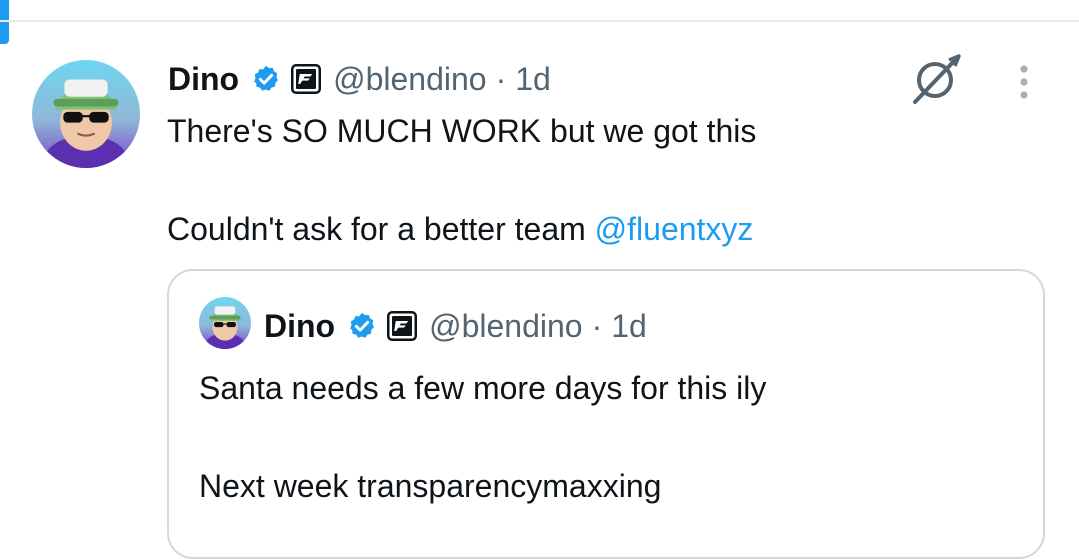  What do you see at coordinates (533, 79) in the screenshot?
I see `post-timestamp: 1d` at bounding box center [533, 79].